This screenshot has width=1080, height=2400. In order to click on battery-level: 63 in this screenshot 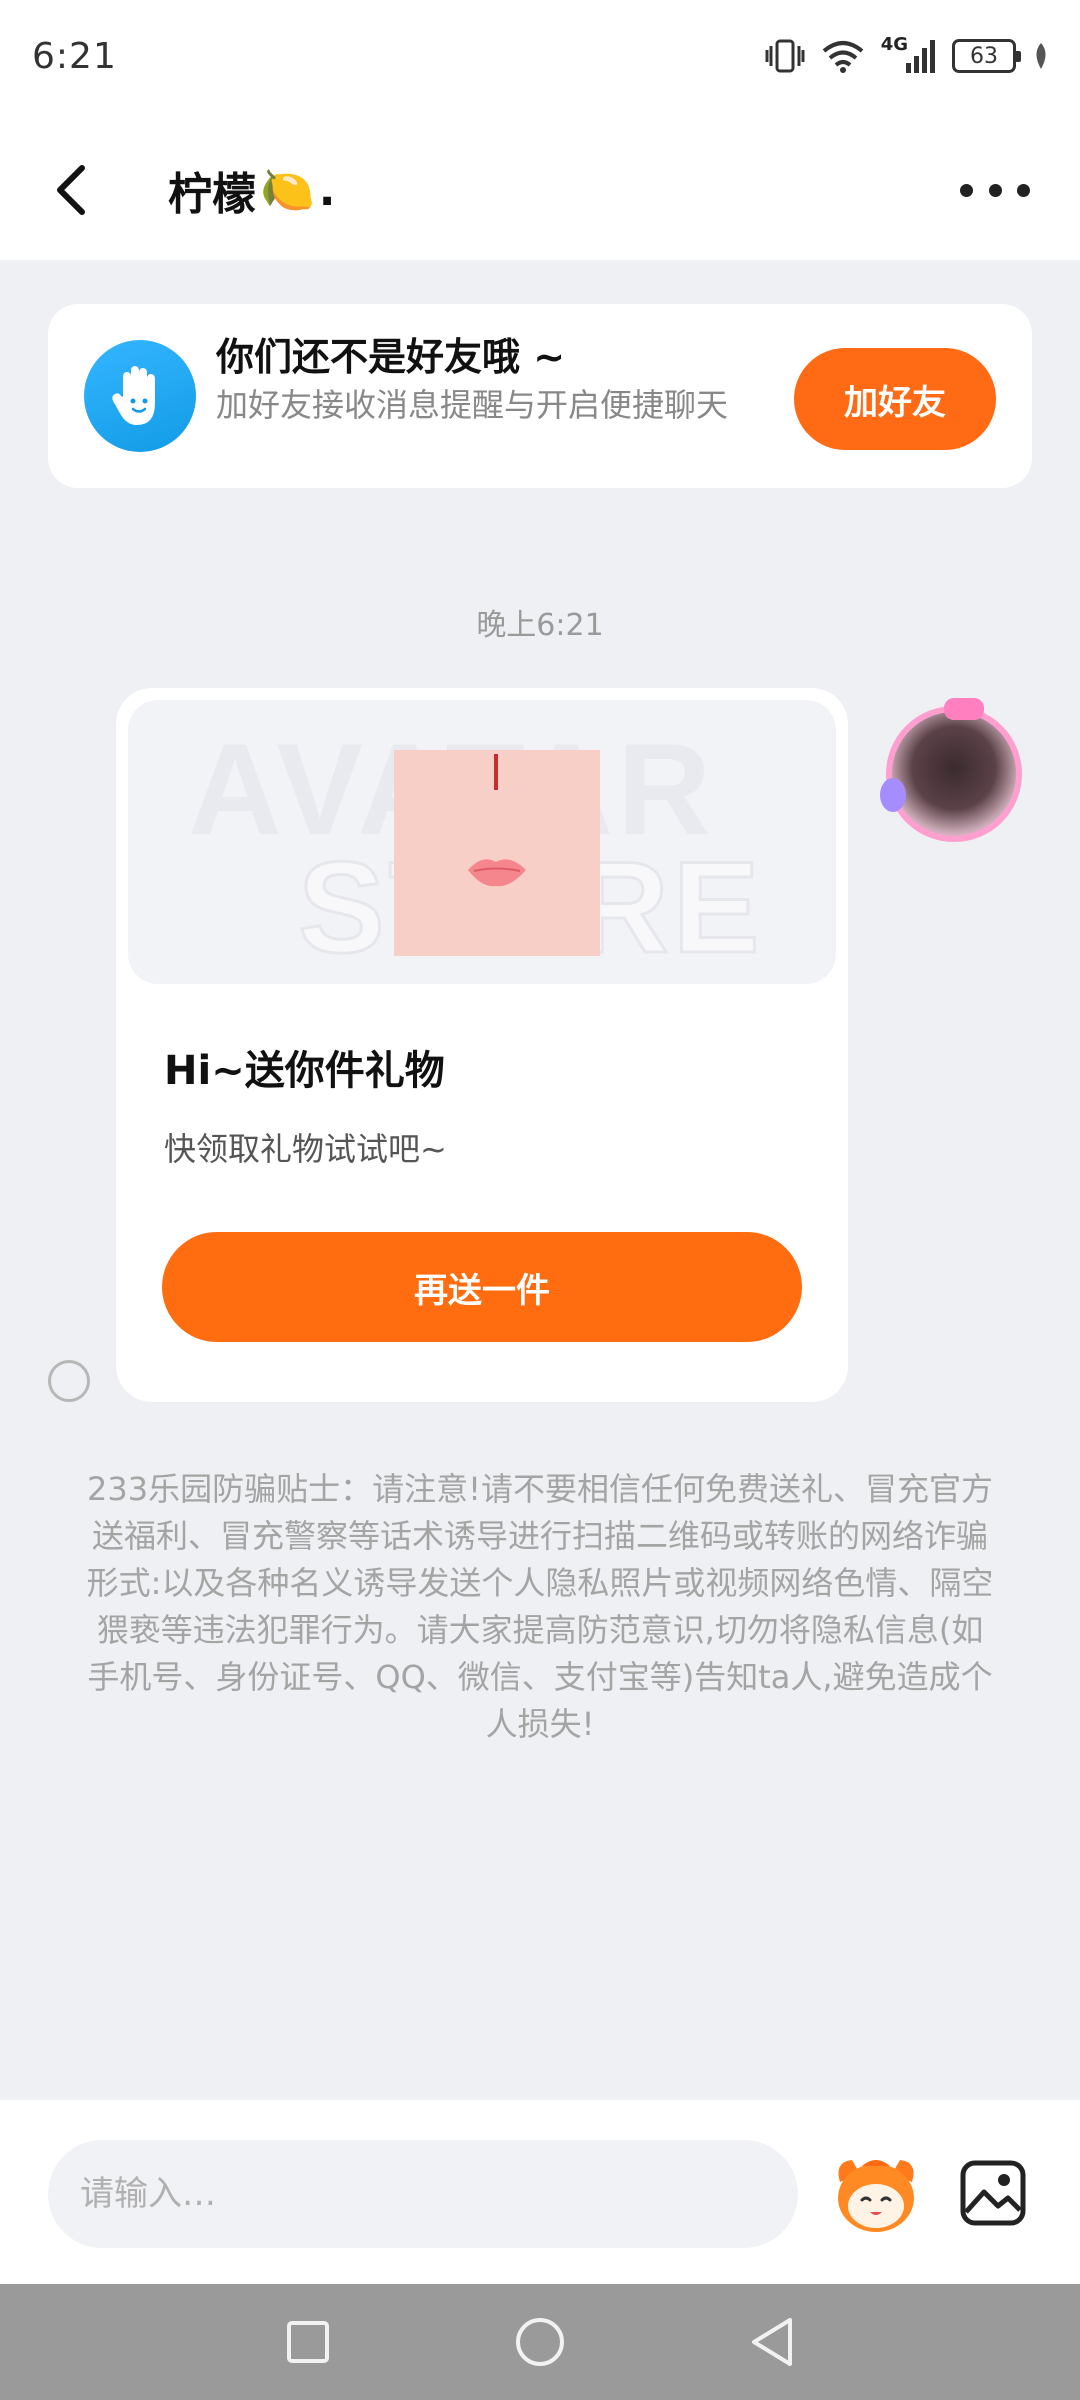, I will do `click(986, 56)`.